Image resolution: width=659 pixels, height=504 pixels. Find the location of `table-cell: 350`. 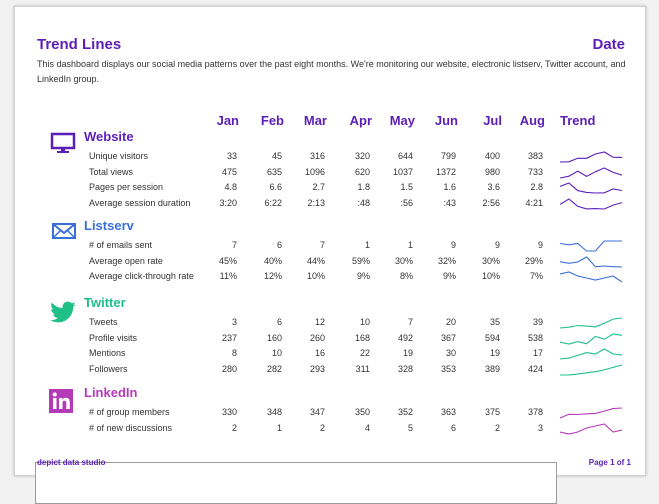

table-cell: 350 is located at coordinates (362, 412).